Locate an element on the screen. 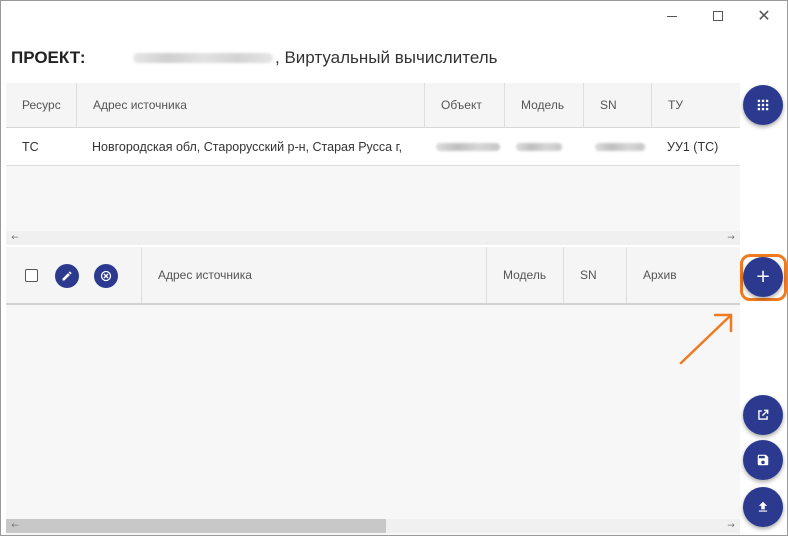 The image size is (788, 536). save-button is located at coordinates (763, 460).